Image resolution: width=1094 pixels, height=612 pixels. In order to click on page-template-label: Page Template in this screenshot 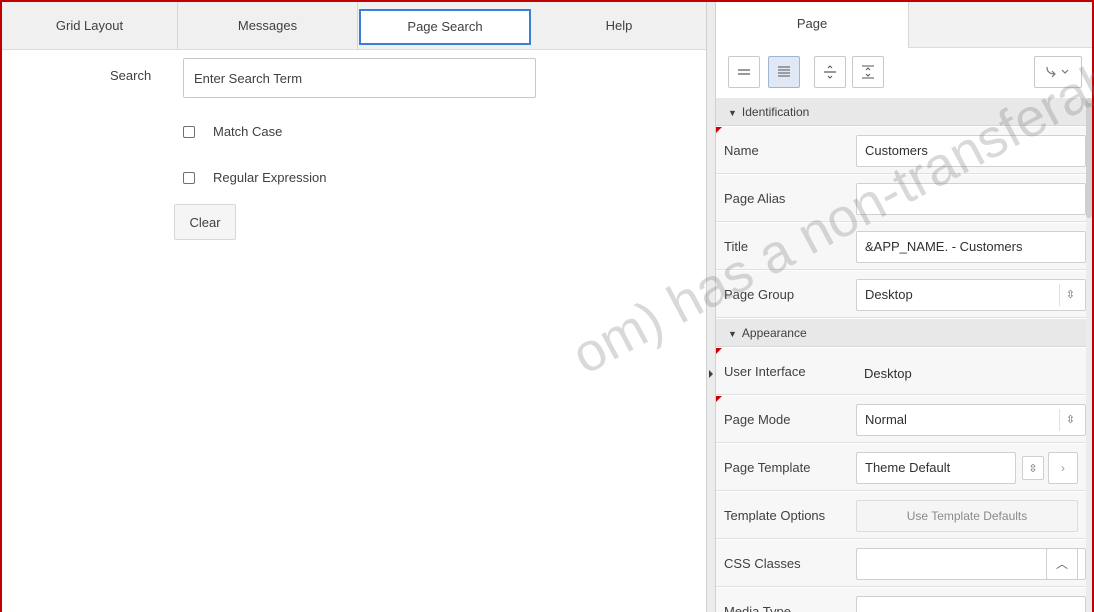, I will do `click(767, 467)`.